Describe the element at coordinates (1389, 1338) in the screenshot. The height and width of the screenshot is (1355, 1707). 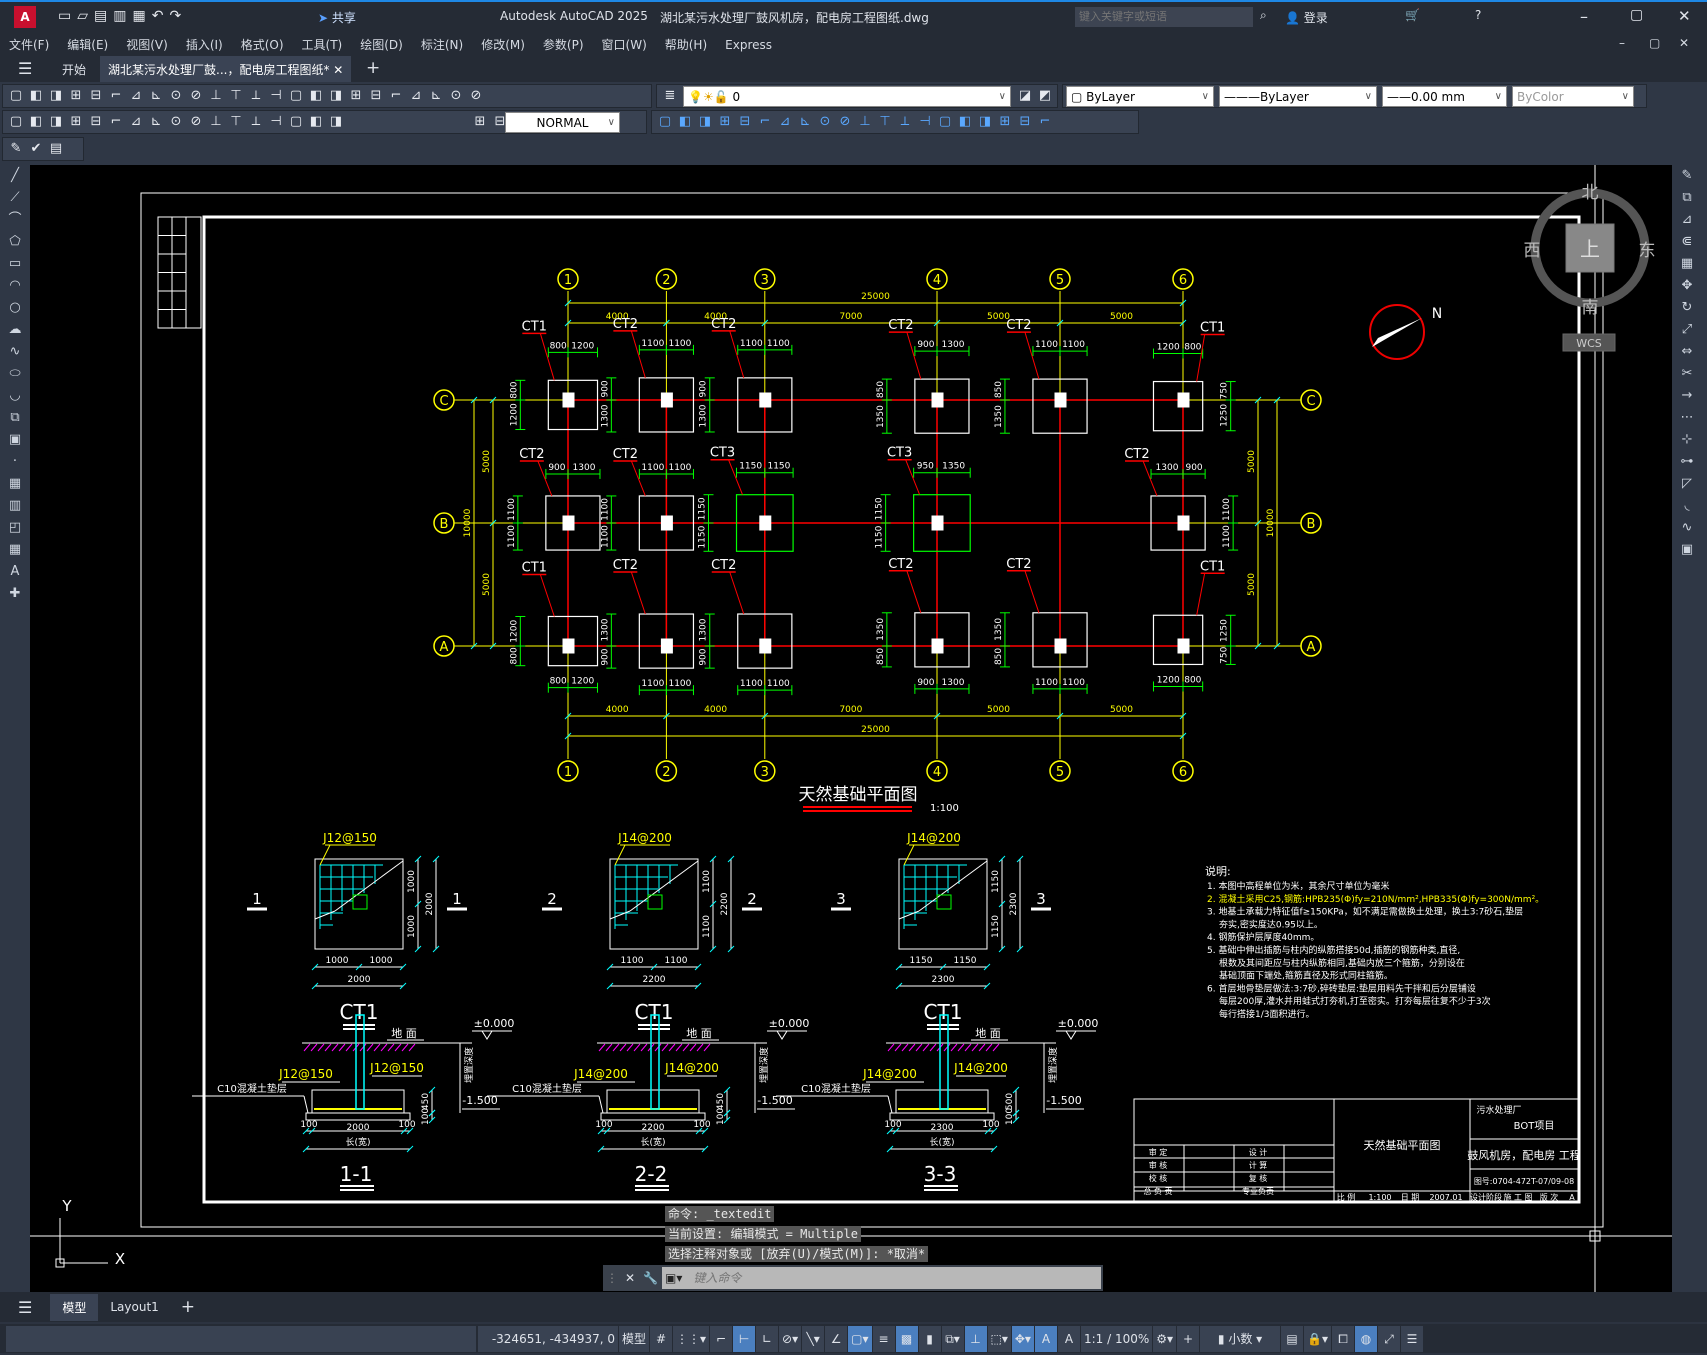
I see `clean-screen-icon: ⤢` at that location.